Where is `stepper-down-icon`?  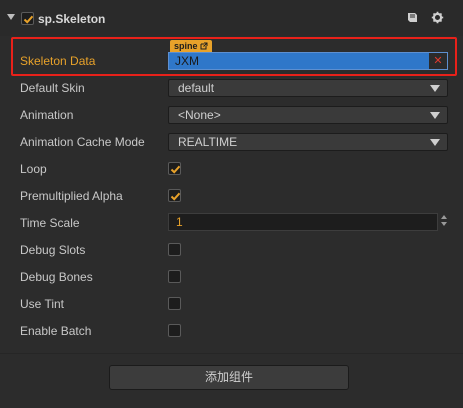
stepper-down-icon is located at coordinates (443, 224).